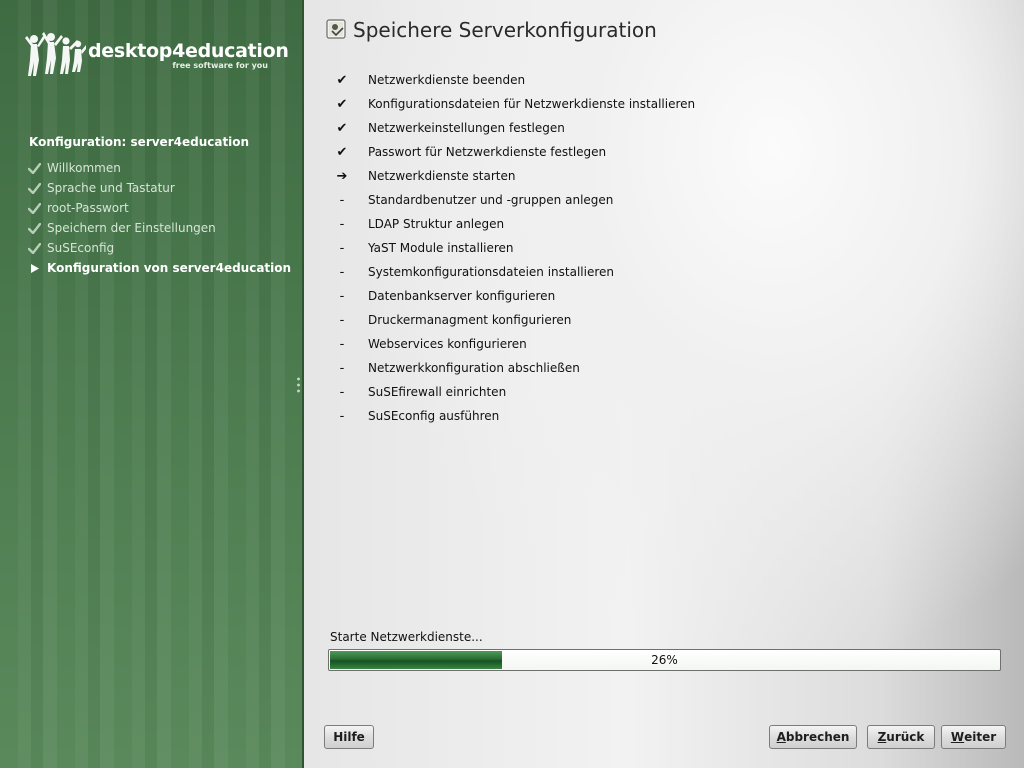 The width and height of the screenshot is (1024, 768). I want to click on task-item: ✔ Netzwerkeinstellungen festlegen, so click(513, 128).